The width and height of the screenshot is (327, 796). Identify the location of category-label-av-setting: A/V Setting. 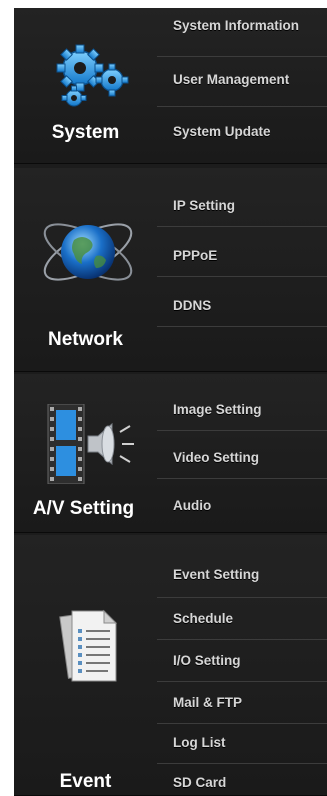
(83, 508).